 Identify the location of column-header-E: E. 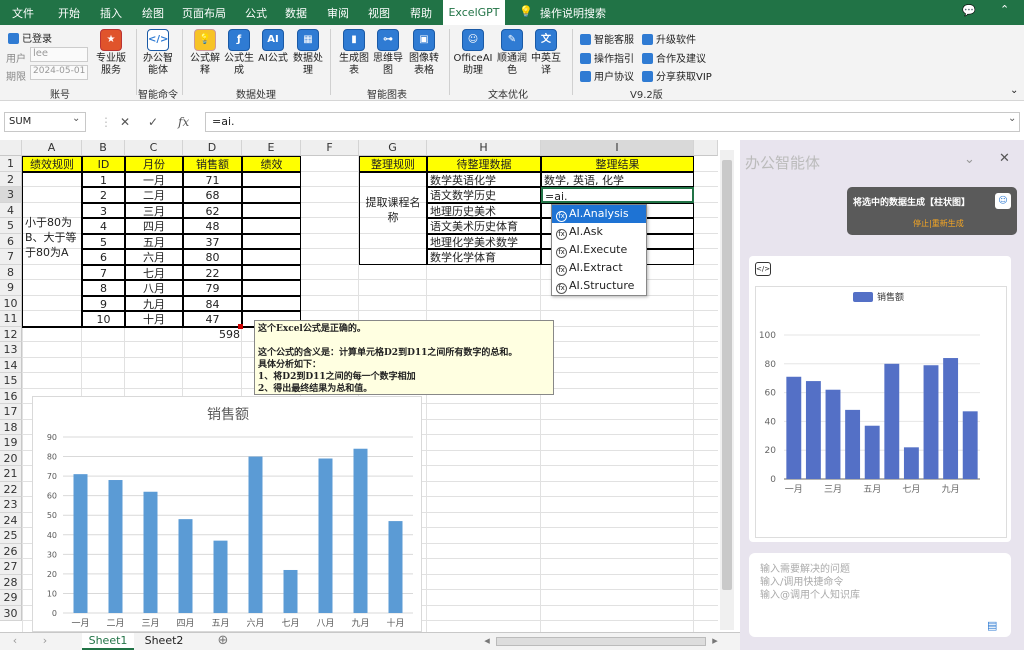
(271, 148).